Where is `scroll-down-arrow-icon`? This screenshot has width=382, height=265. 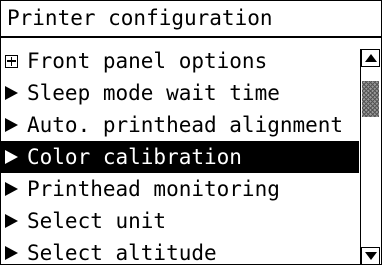
scroll-down-arrow-icon is located at coordinates (370, 256).